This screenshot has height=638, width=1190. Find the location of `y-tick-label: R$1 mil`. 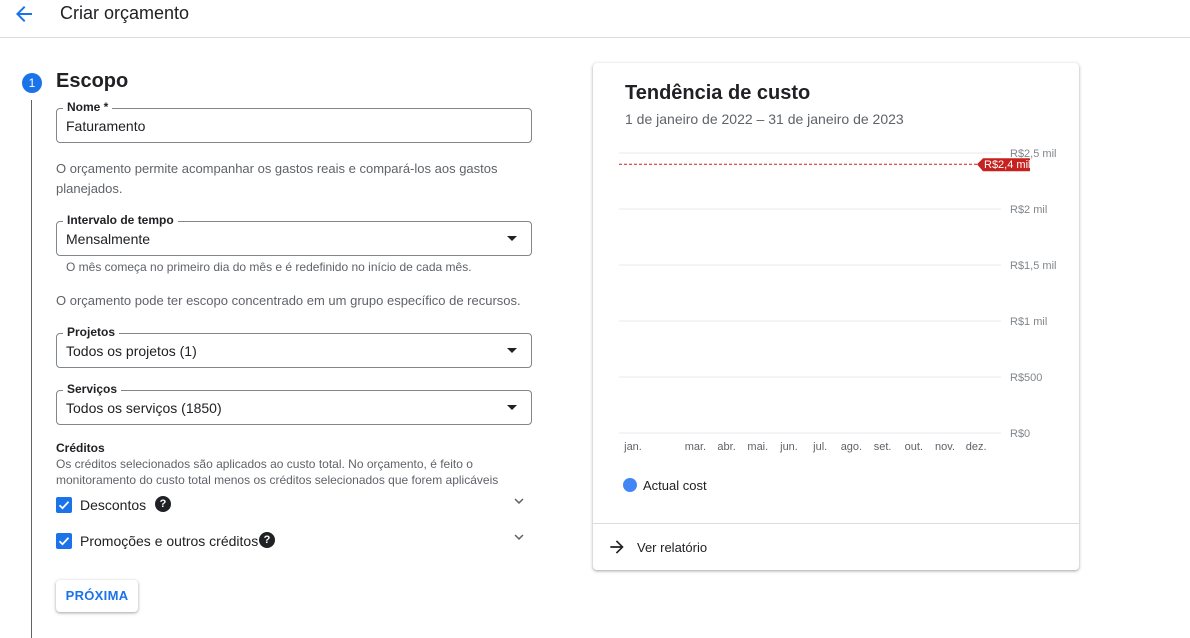

y-tick-label: R$1 mil is located at coordinates (1028, 322).